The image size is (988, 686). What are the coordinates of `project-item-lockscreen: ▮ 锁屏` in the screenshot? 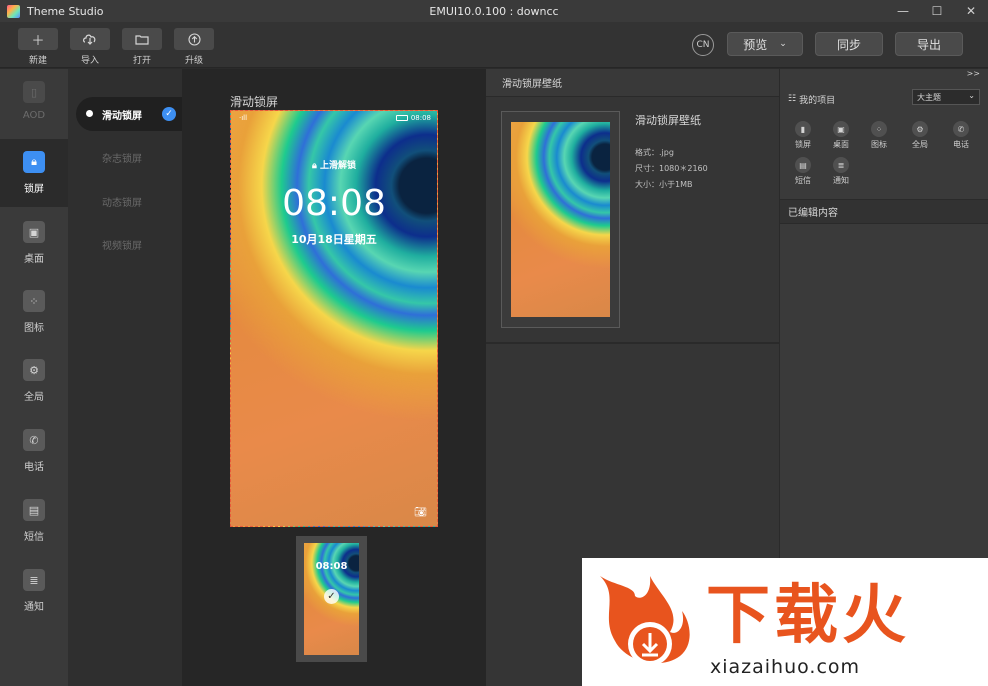 It's located at (803, 135).